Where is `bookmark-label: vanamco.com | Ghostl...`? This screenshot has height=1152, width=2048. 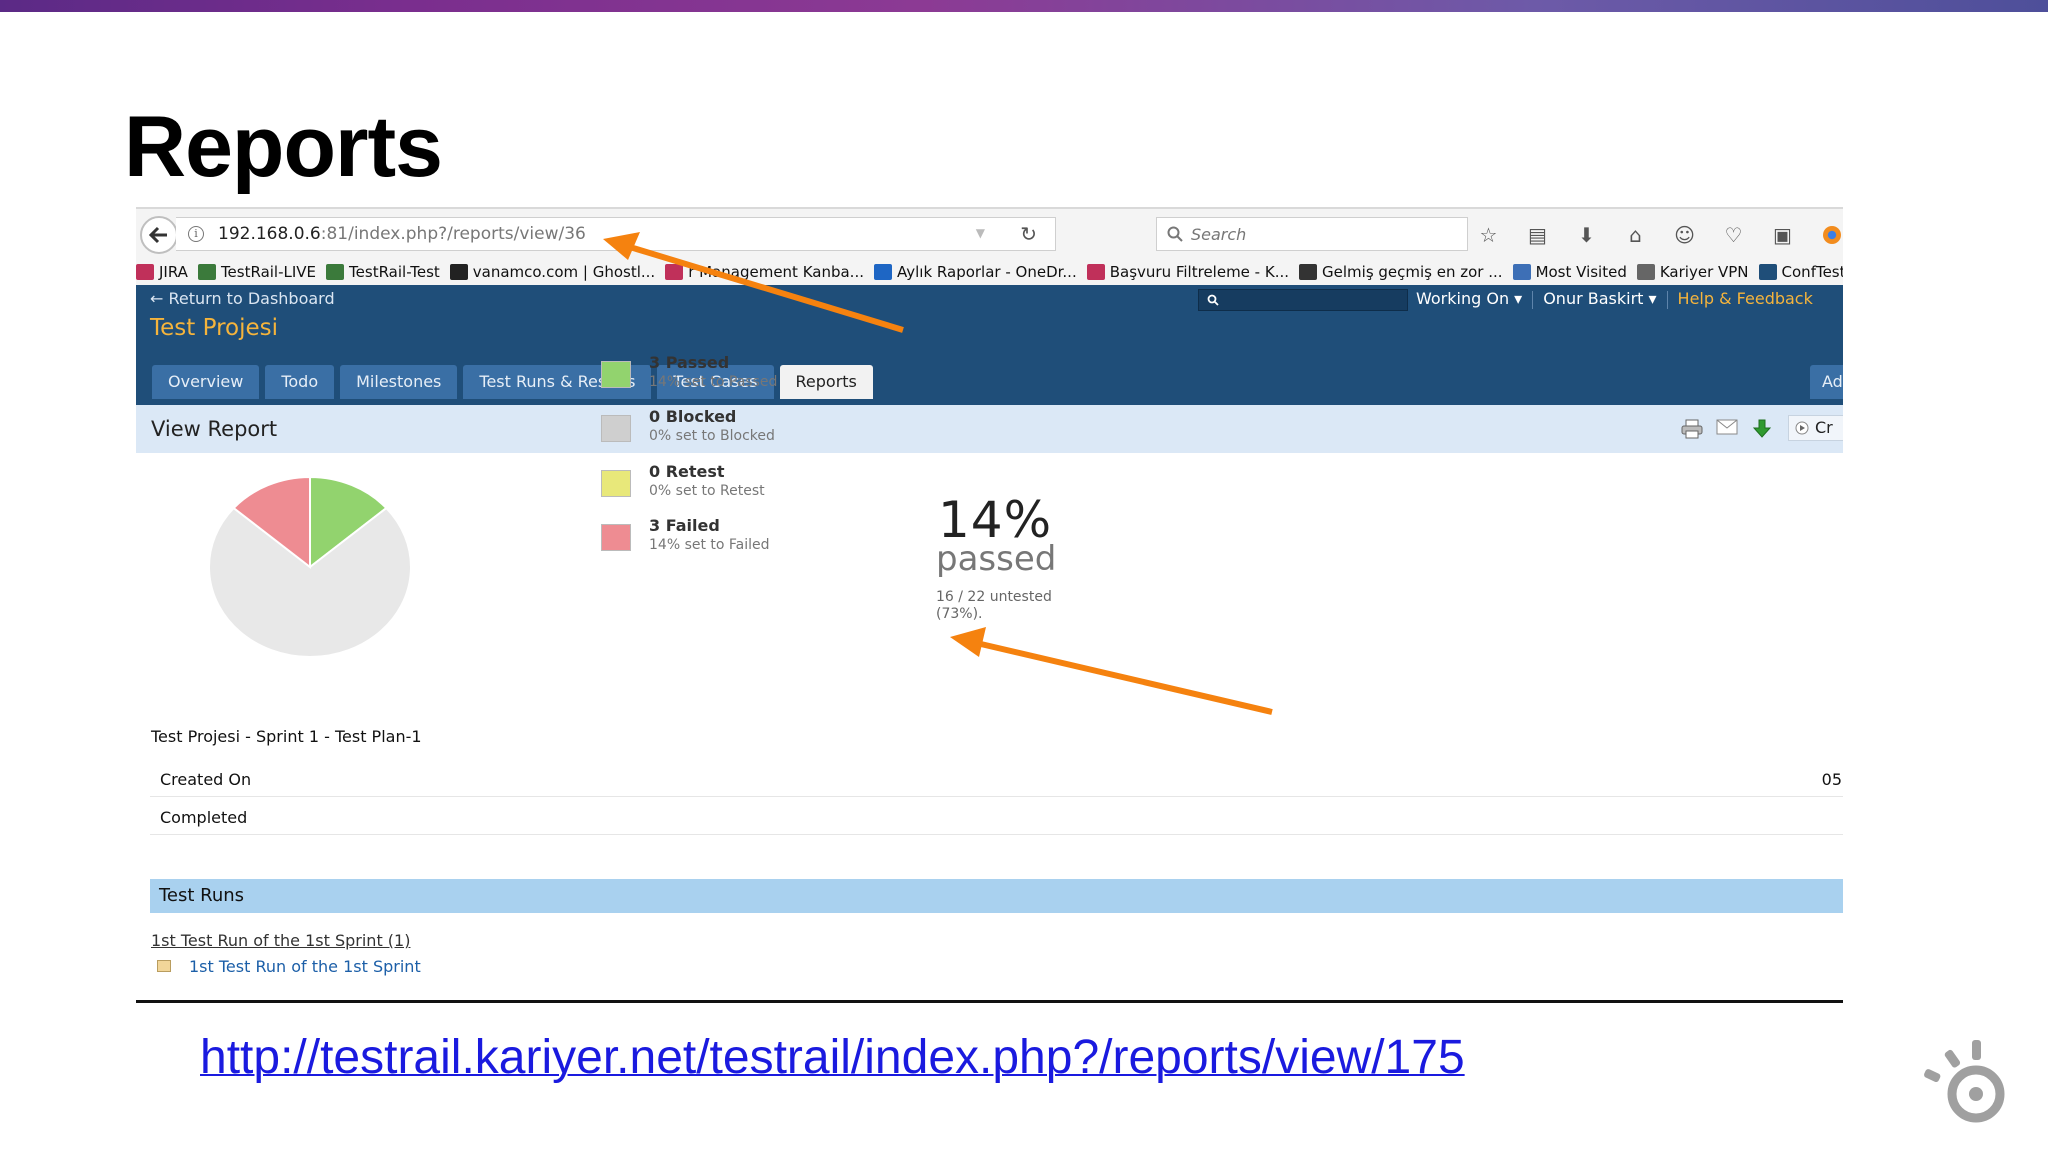
bookmark-label: vanamco.com | Ghostl... is located at coordinates (564, 272).